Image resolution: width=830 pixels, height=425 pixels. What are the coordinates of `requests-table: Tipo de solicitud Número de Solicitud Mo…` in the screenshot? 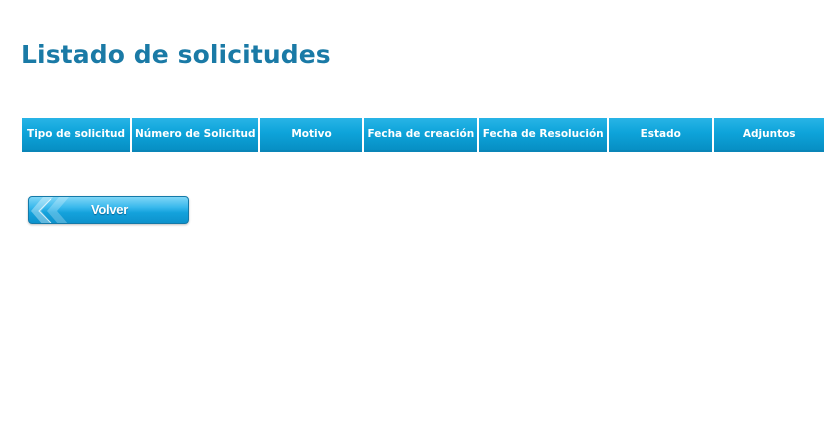 It's located at (423, 135).